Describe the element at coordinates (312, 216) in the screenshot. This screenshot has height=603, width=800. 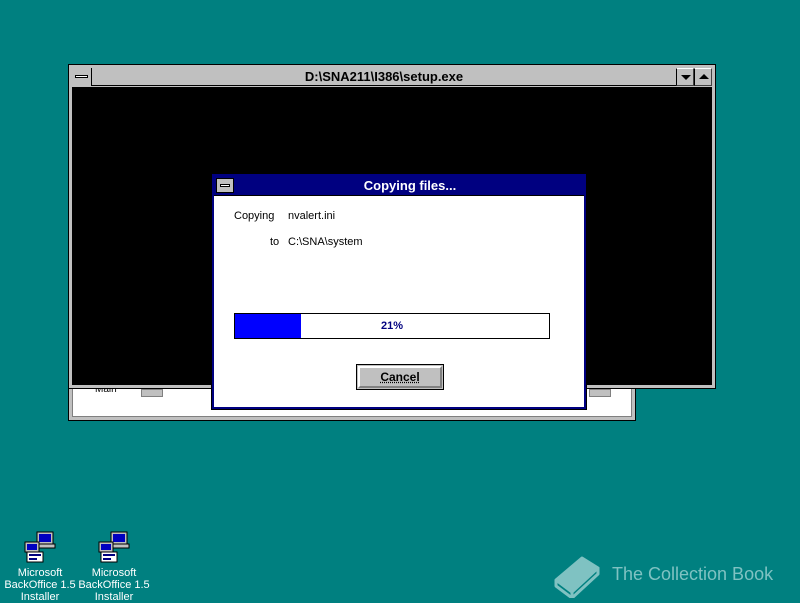
I see `copying-file-name: nvalert.ini` at that location.